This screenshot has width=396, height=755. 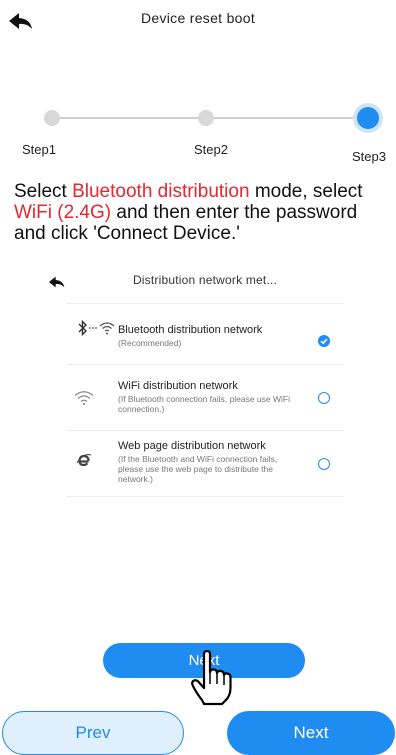 I want to click on instruction-highlight: WiFi (2.4G), so click(x=63, y=212).